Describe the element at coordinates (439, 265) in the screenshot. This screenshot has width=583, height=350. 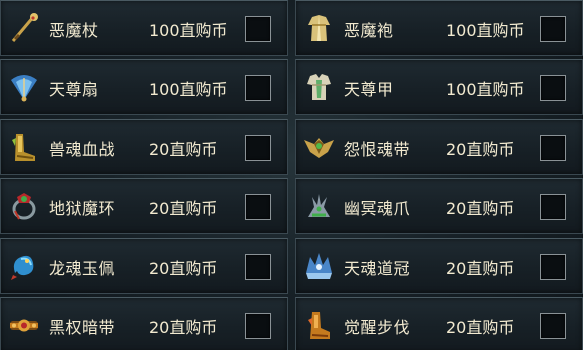
I see `item-row: 天魂道冠 20直购币` at that location.